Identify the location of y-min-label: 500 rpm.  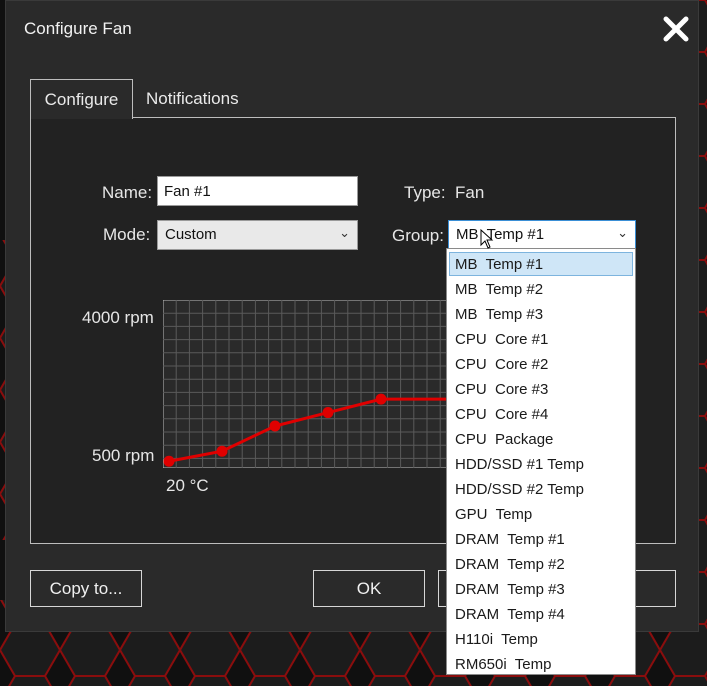
(123, 455).